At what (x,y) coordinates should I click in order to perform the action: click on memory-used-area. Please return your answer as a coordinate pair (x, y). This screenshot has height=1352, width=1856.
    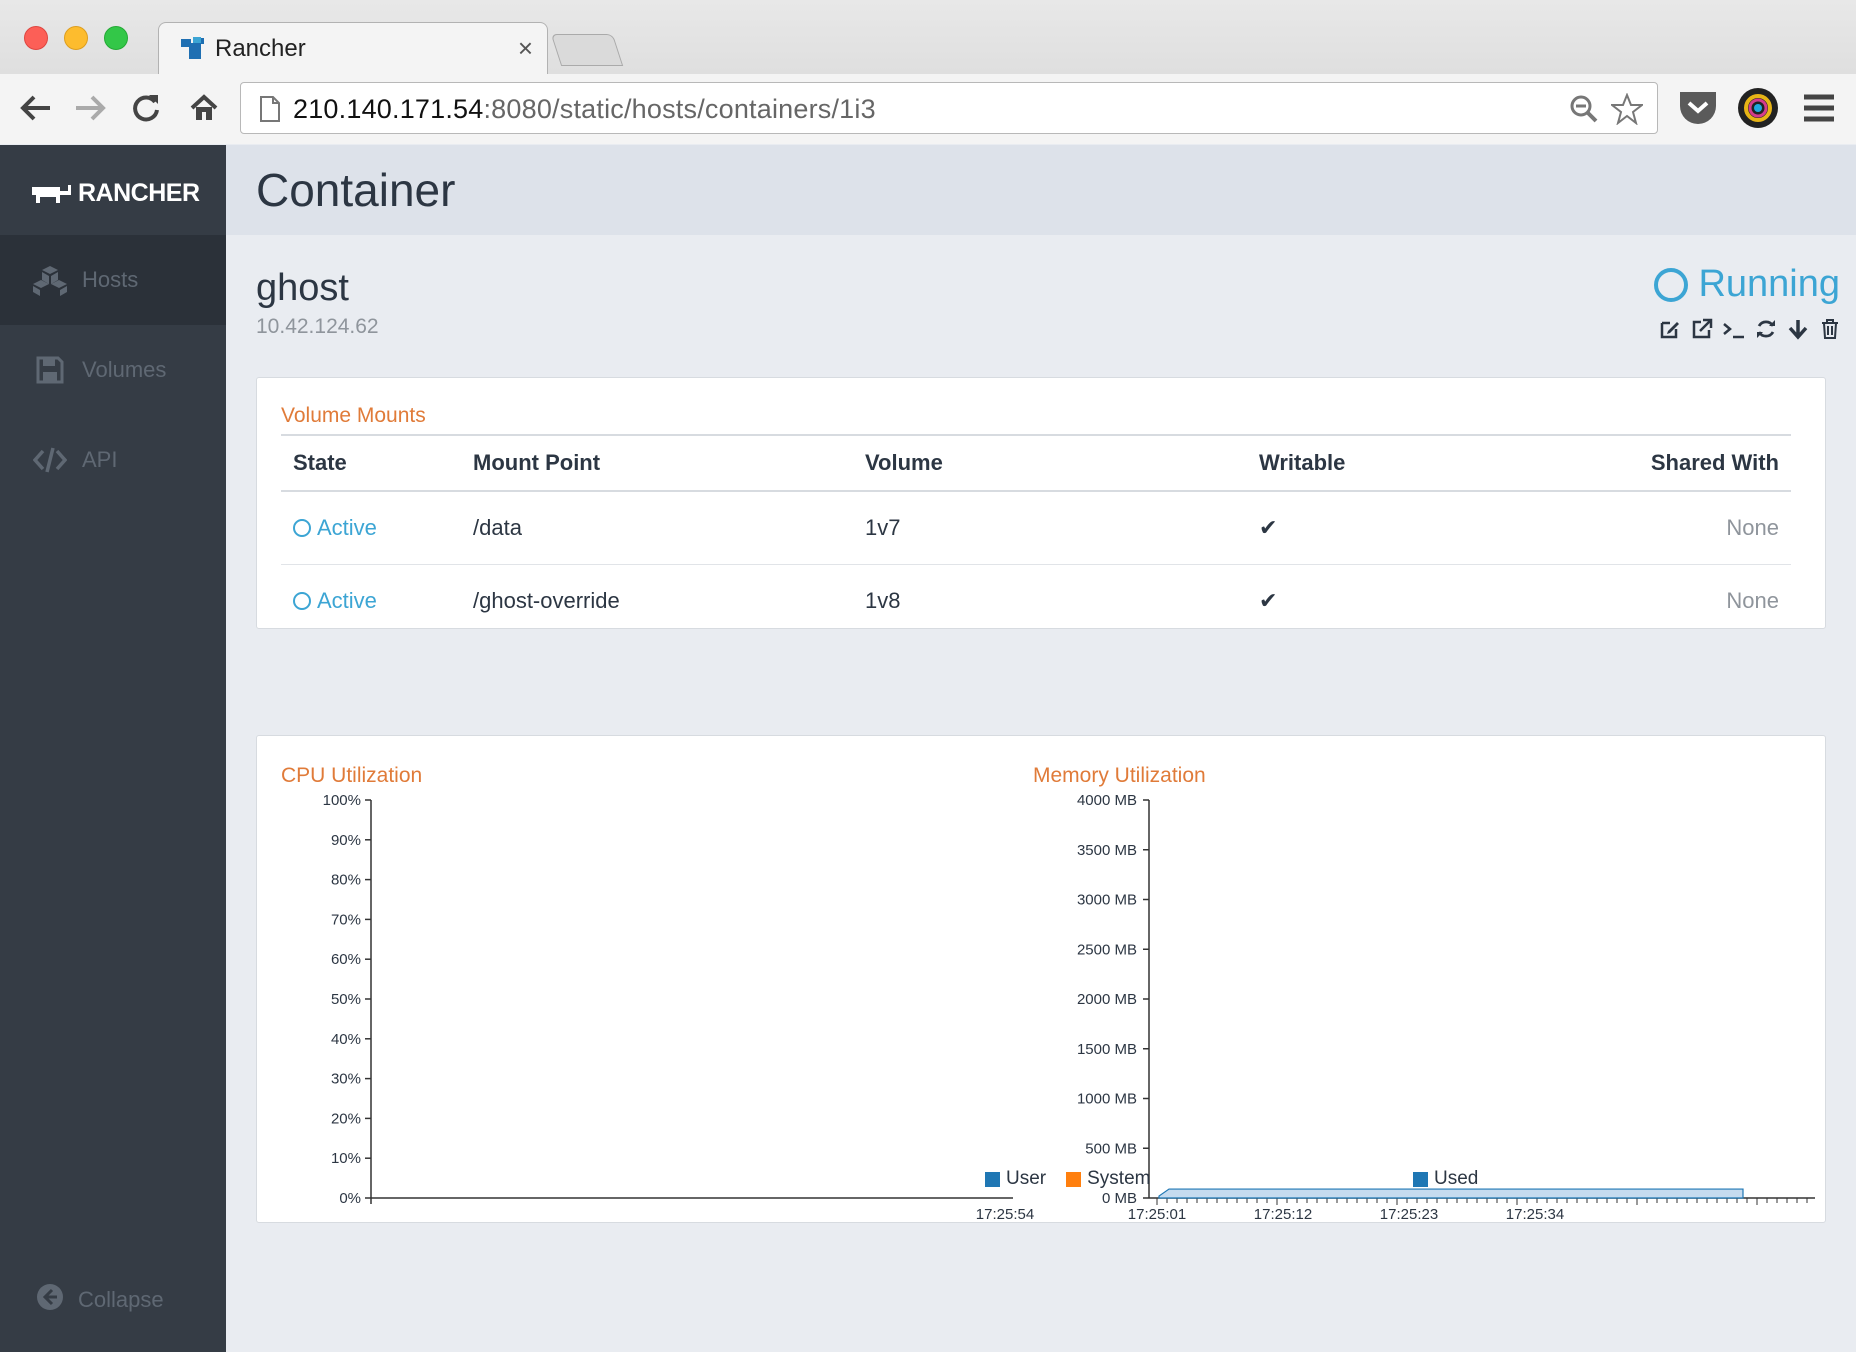
    Looking at the image, I should click on (1451, 1193).